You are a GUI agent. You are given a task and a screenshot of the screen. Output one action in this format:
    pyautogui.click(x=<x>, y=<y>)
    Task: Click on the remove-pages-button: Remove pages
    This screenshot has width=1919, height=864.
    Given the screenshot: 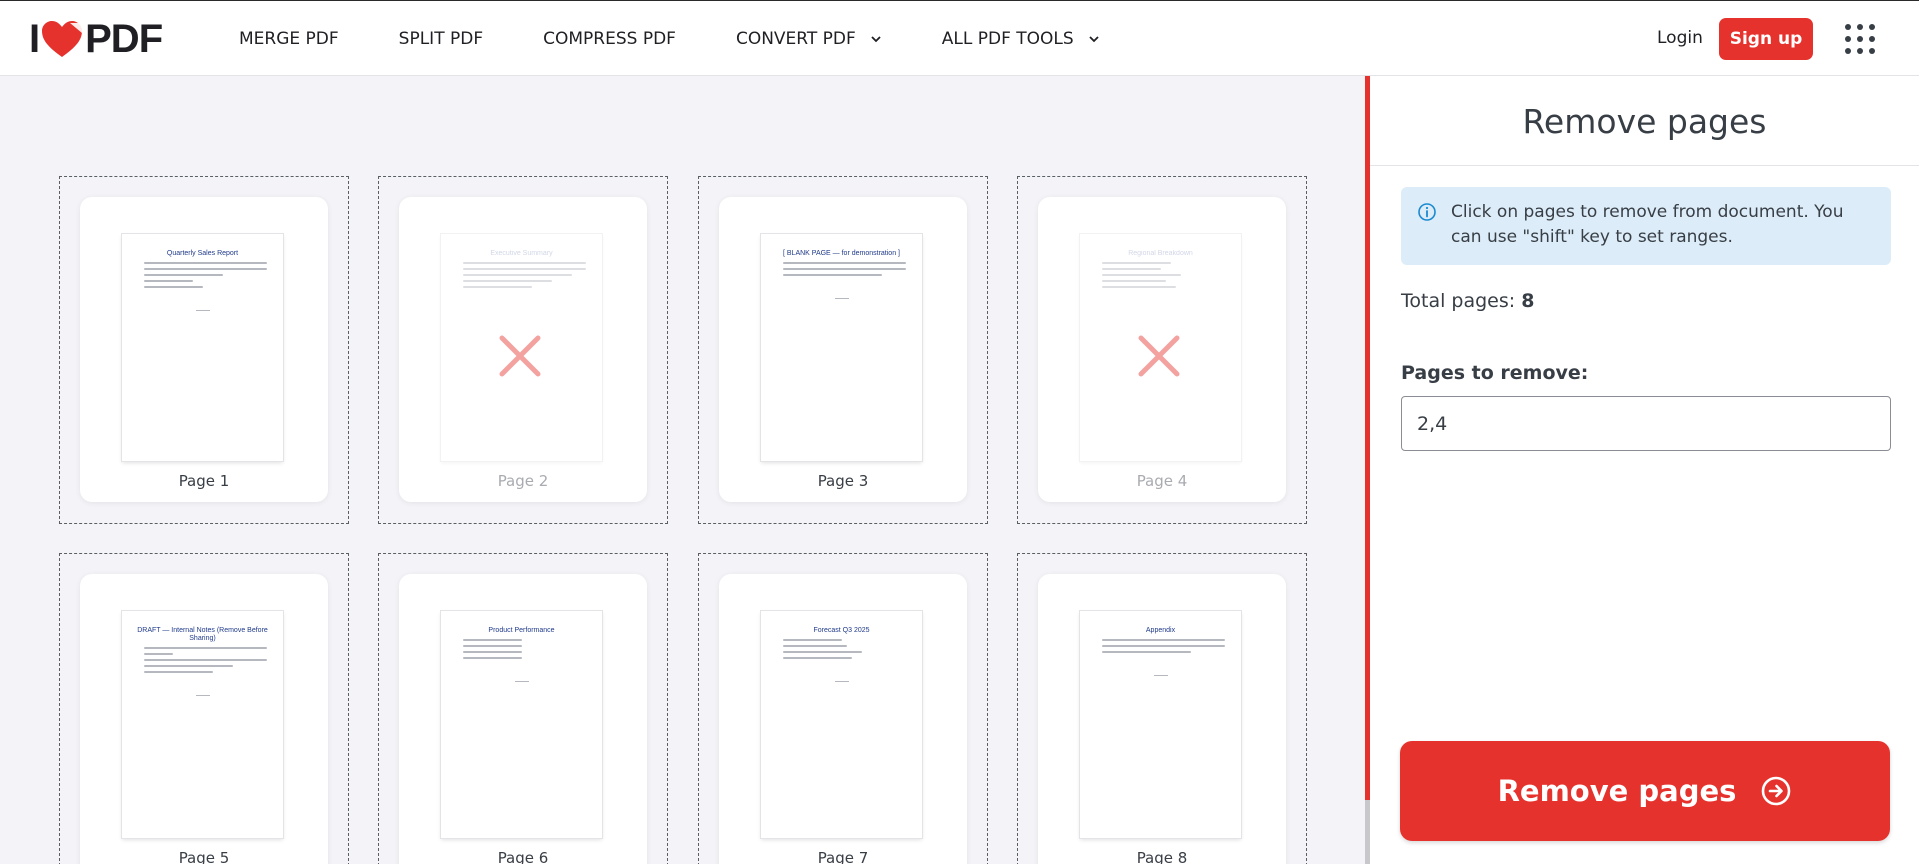 What is the action you would take?
    pyautogui.click(x=1645, y=791)
    